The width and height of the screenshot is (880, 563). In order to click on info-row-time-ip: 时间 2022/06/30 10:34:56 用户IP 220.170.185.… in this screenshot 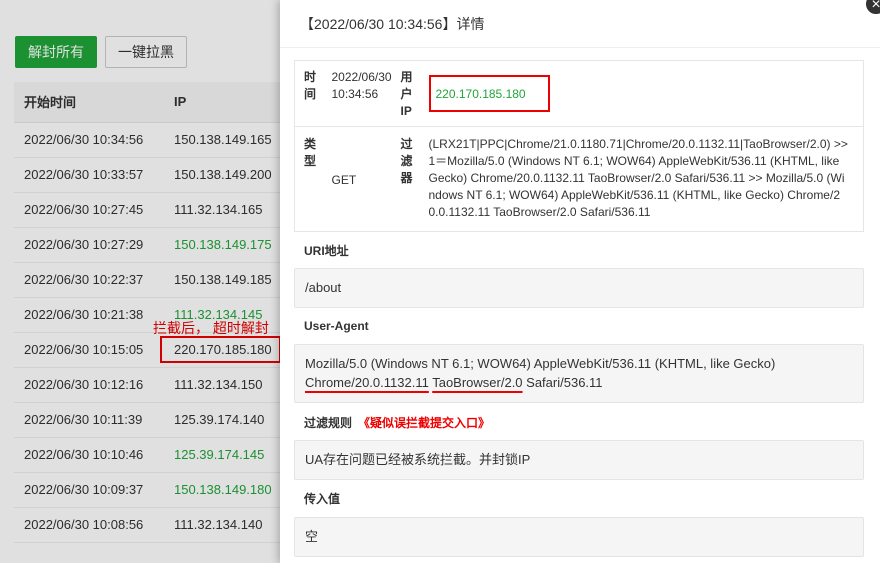, I will do `click(579, 93)`.